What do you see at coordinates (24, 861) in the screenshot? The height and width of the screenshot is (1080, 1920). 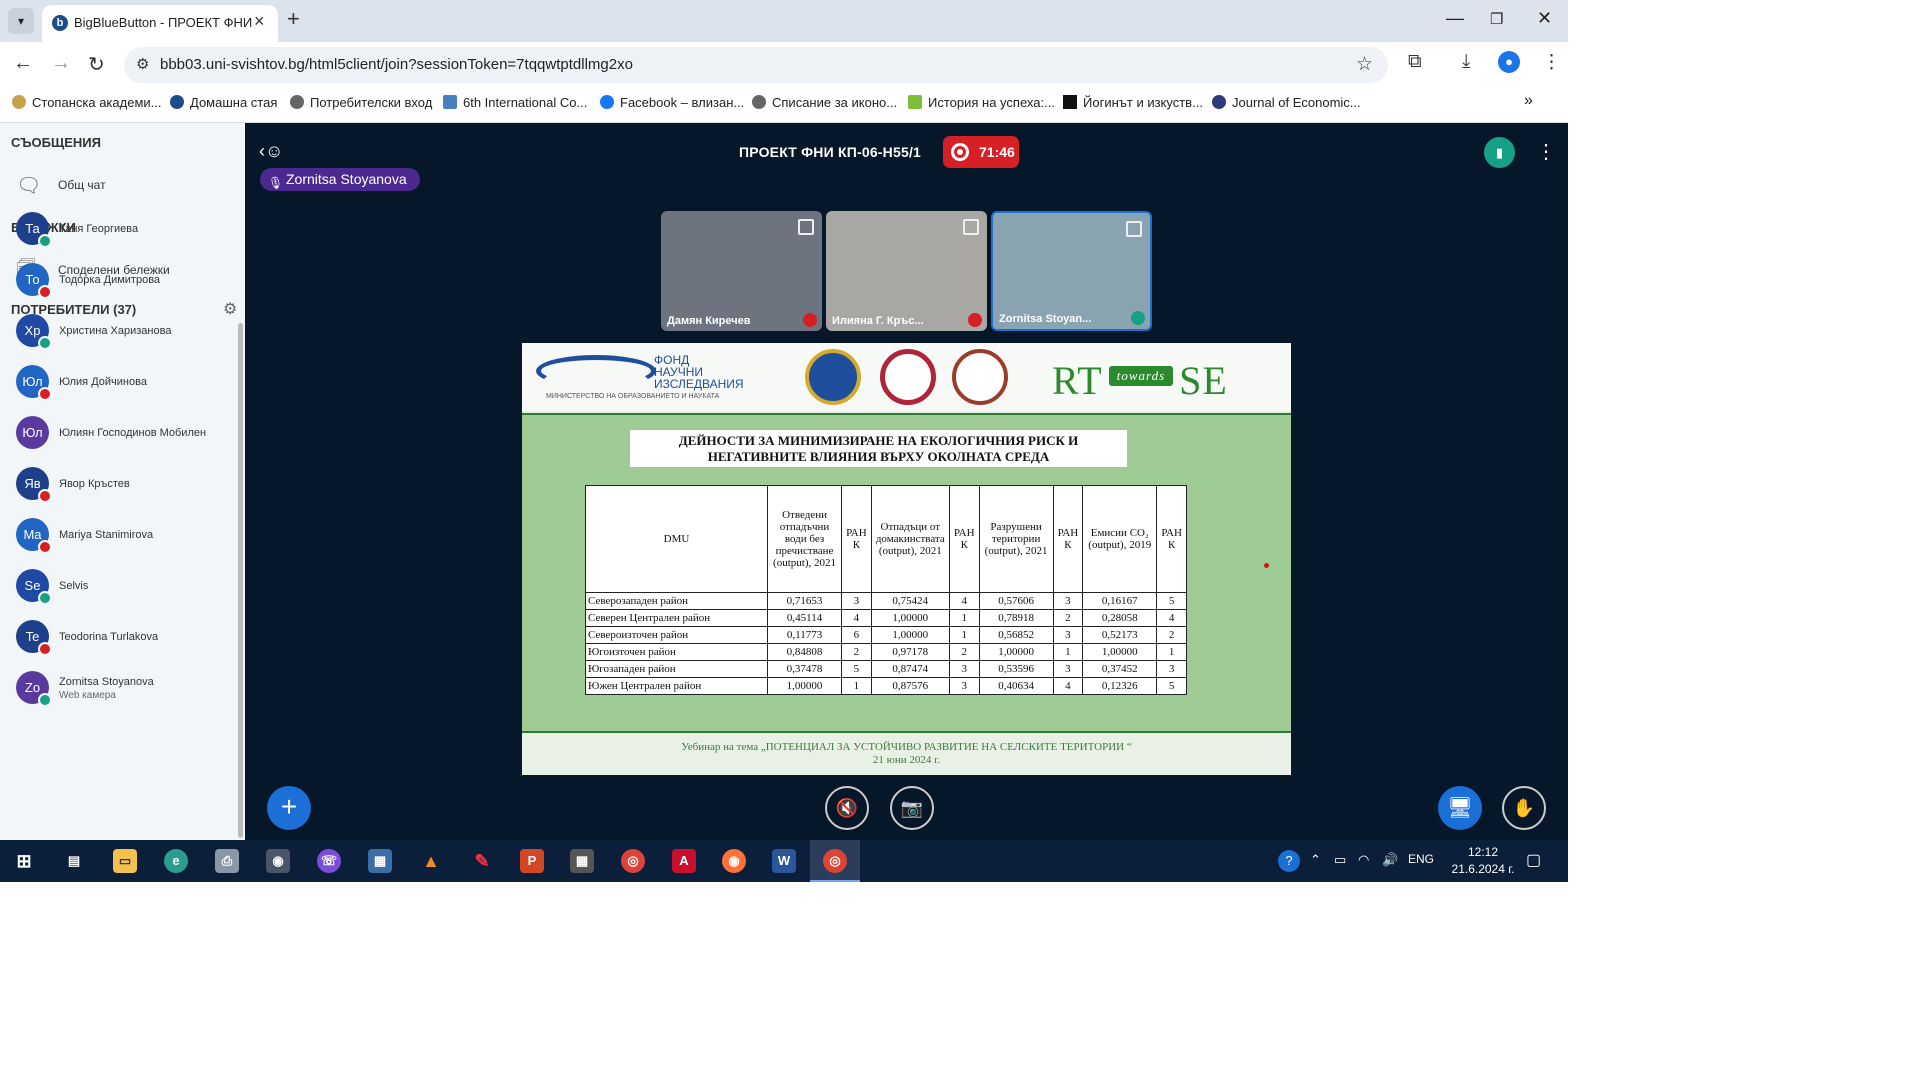 I see `windows-start-icon: ⊞` at bounding box center [24, 861].